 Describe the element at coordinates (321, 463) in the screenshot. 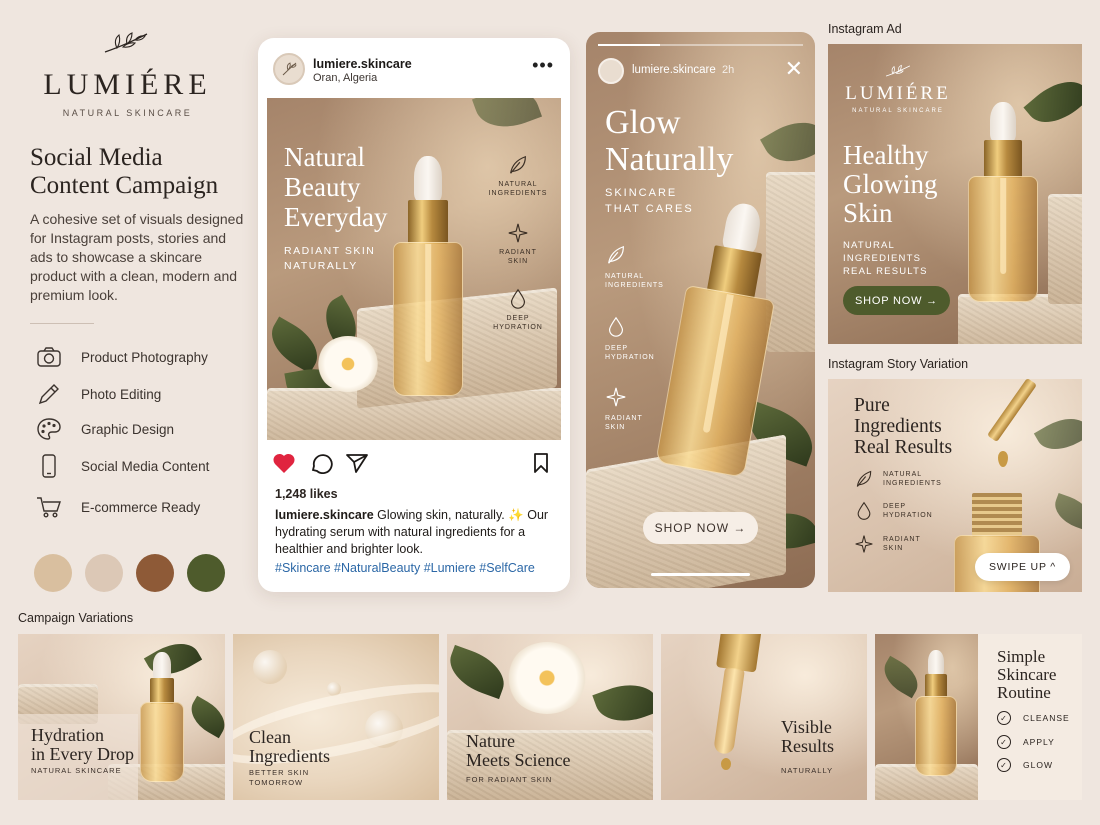

I see `comment-icon` at that location.